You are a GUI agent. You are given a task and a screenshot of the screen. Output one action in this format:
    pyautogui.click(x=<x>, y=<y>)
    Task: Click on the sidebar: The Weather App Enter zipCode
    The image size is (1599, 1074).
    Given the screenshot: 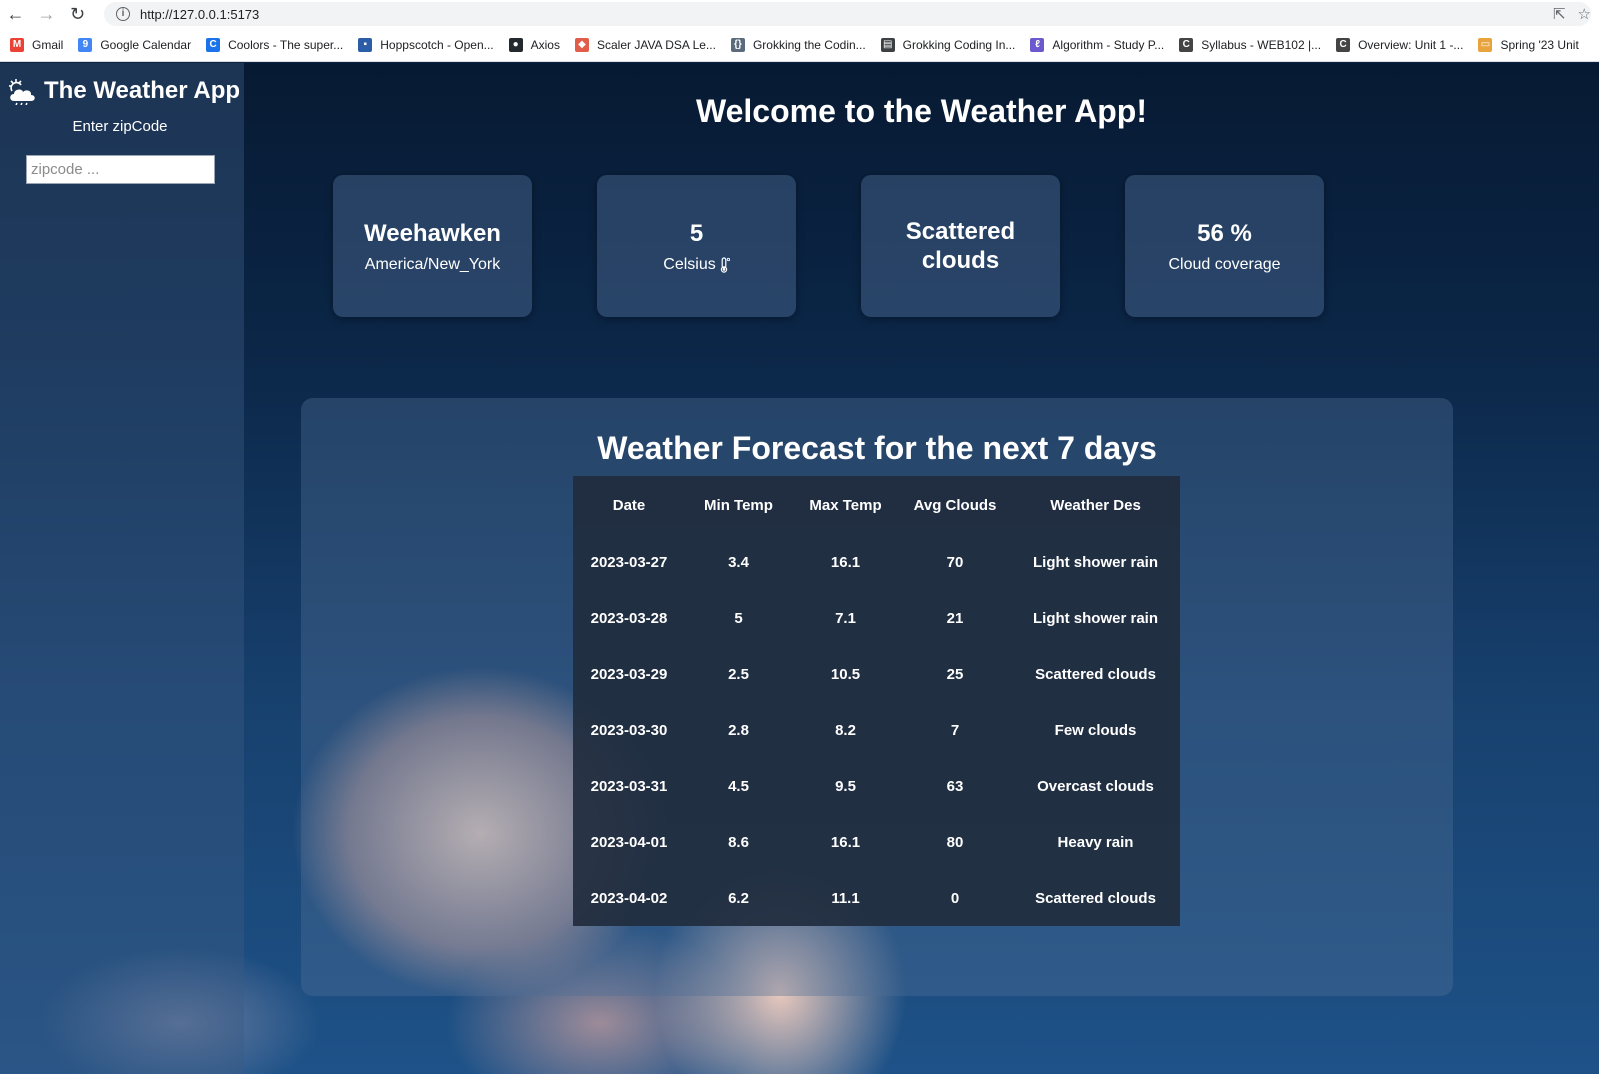 What is the action you would take?
    pyautogui.click(x=122, y=568)
    